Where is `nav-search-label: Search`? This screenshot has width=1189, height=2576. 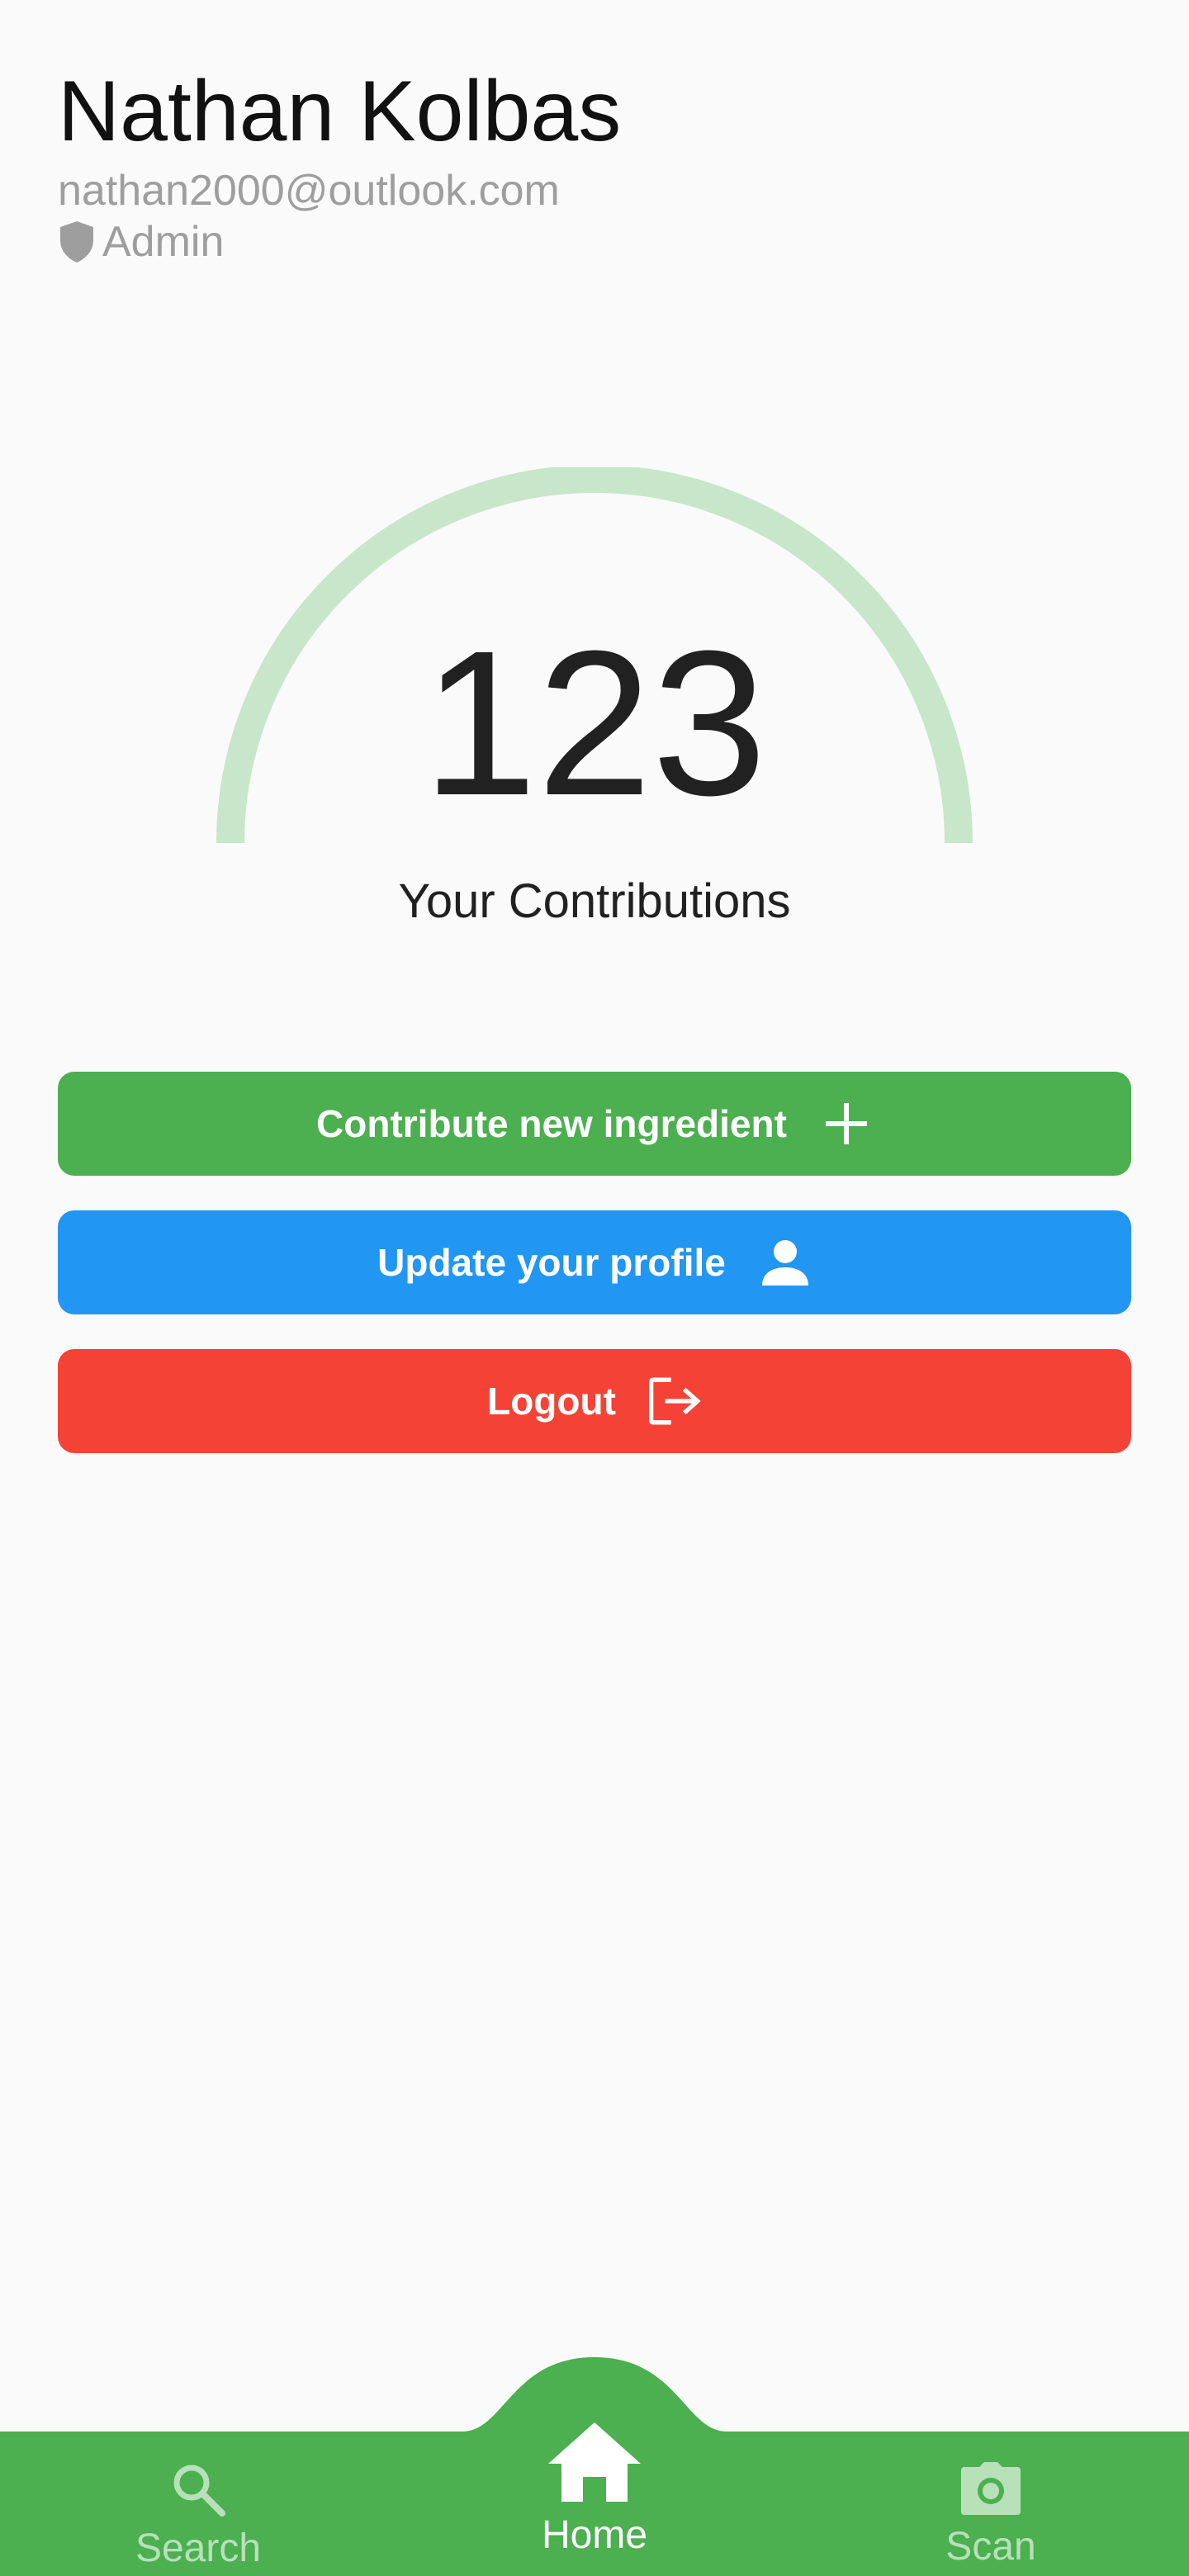
nav-search-label: Search is located at coordinates (198, 2548).